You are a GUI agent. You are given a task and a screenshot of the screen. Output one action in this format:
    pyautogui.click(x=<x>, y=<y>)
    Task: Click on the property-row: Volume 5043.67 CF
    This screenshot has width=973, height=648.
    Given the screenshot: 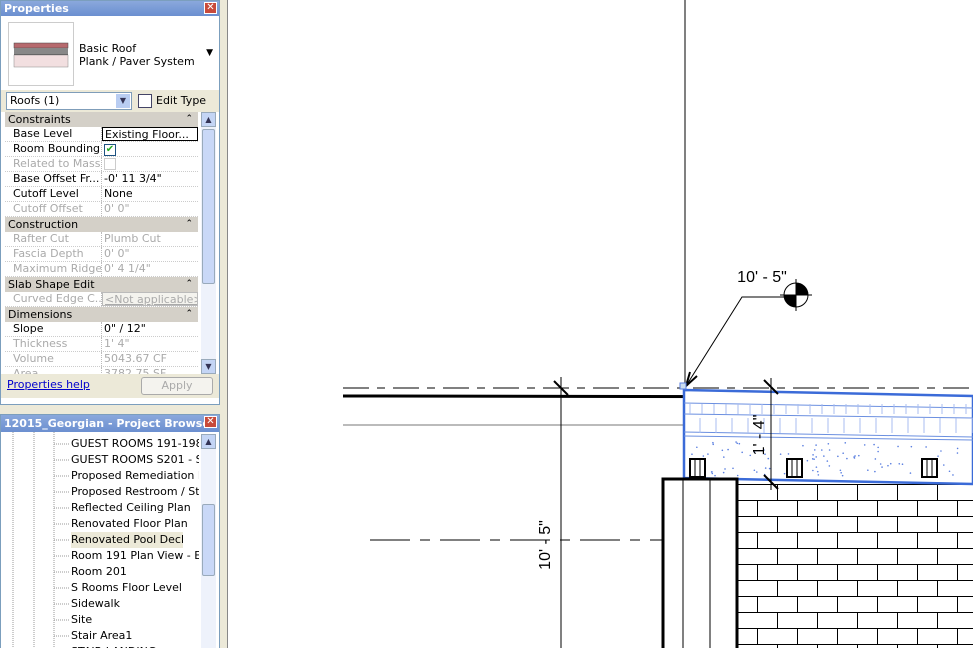 What is the action you would take?
    pyautogui.click(x=101, y=359)
    